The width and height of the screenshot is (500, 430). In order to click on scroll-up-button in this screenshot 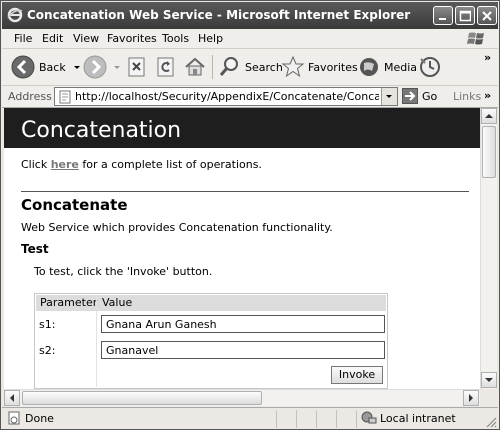, I will do `click(489, 116)`.